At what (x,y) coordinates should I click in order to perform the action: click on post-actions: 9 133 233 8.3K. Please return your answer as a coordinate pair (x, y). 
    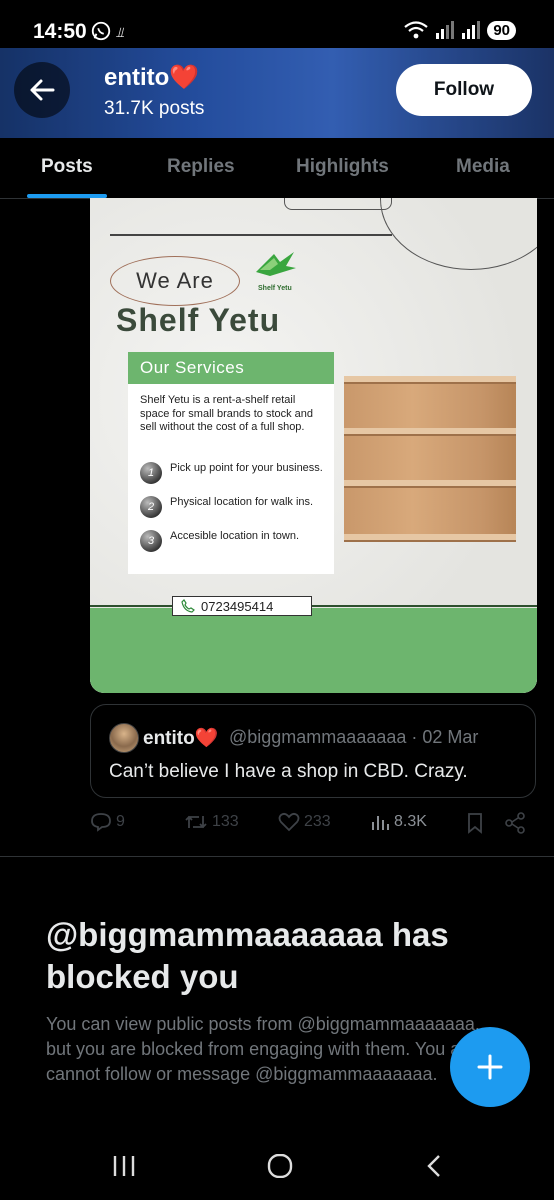
    Looking at the image, I should click on (313, 827).